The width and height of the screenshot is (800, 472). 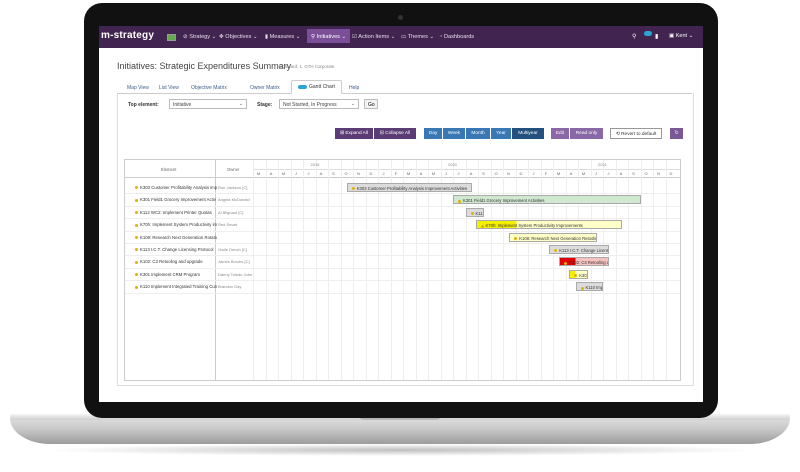 I want to click on revert-to-default-button: ⟲ Revert to default, so click(x=636, y=133).